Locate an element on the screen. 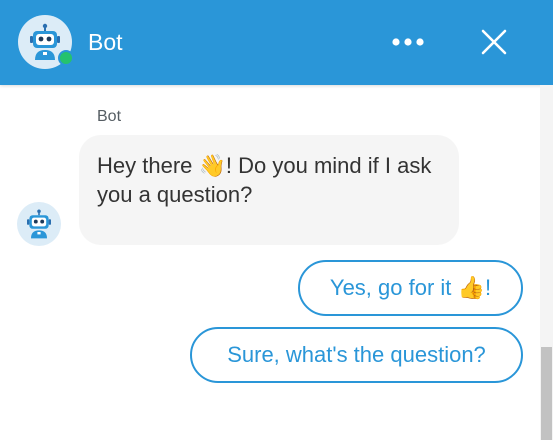 The image size is (553, 440). close-icon is located at coordinates (494, 42).